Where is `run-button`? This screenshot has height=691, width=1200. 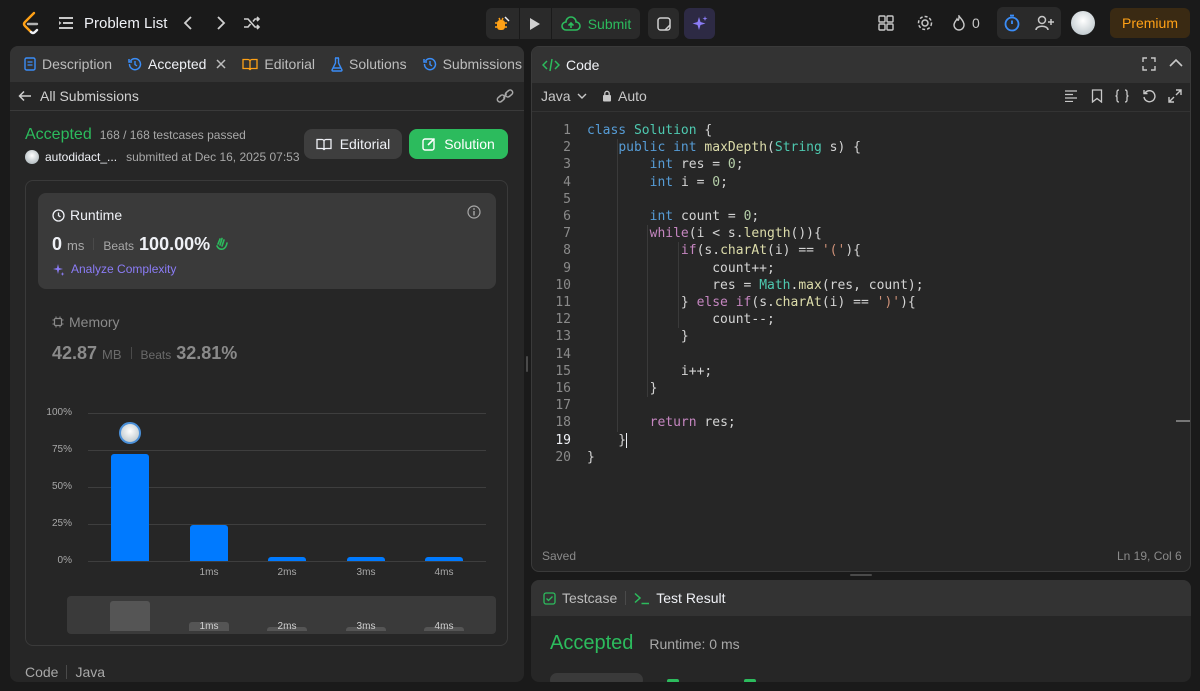 run-button is located at coordinates (535, 23).